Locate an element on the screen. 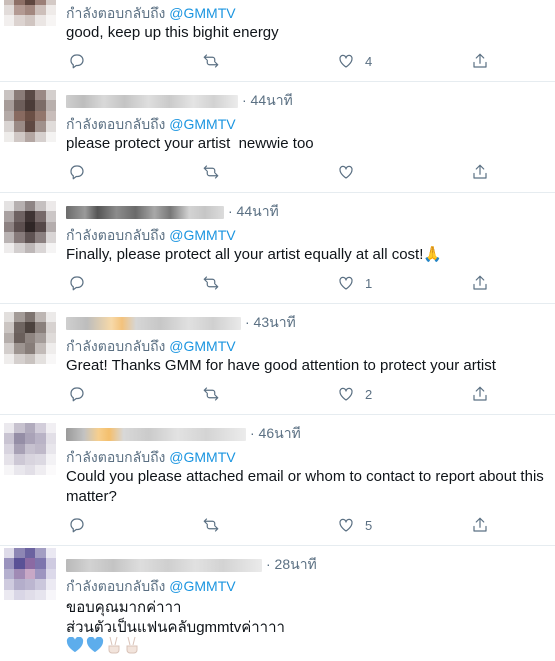 This screenshot has height=661, width=555. timestamp: · 28นาที is located at coordinates (291, 565).